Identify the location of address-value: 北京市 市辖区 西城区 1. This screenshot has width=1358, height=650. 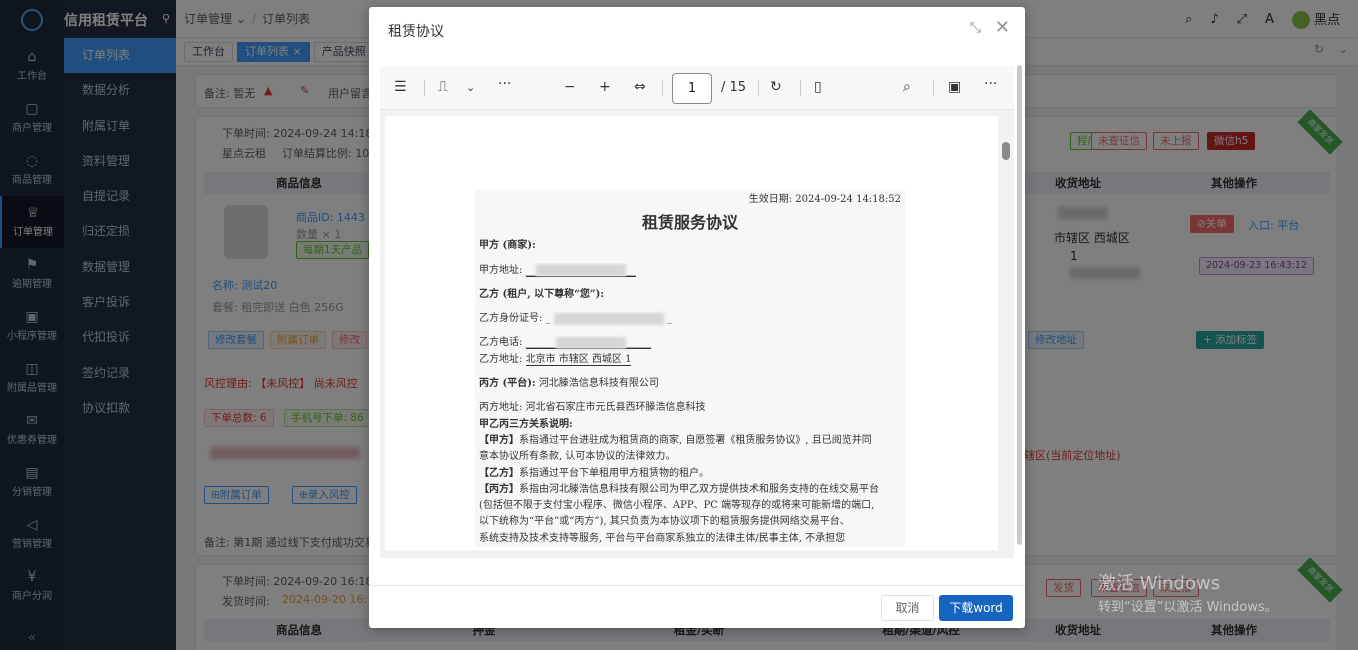
(578, 359).